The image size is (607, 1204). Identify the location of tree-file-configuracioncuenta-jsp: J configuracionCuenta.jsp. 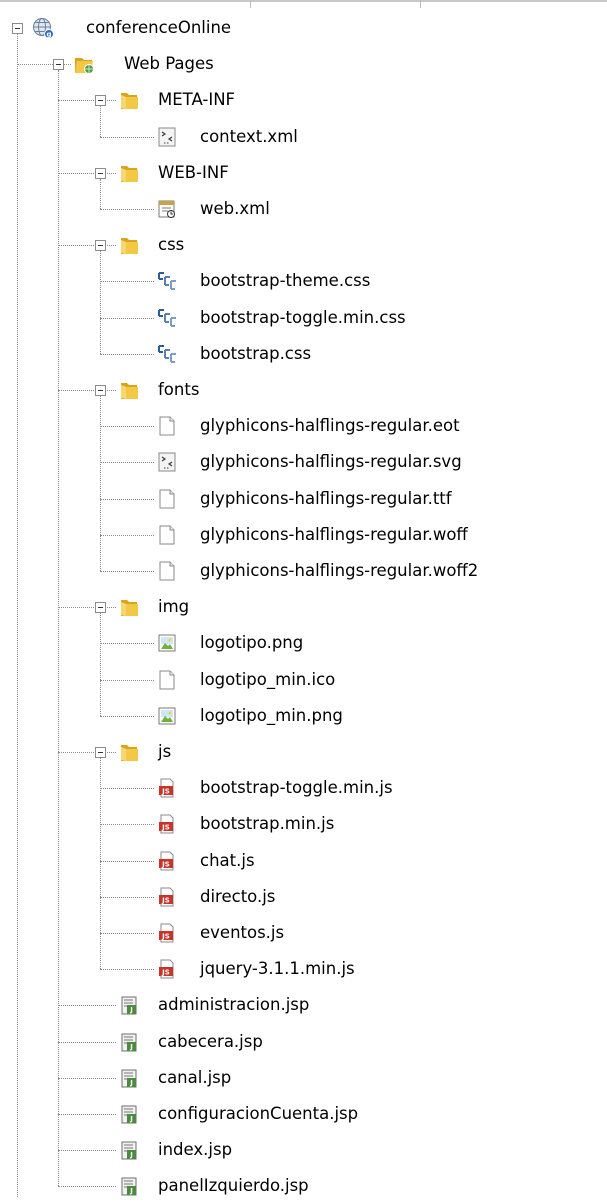
(303, 1114).